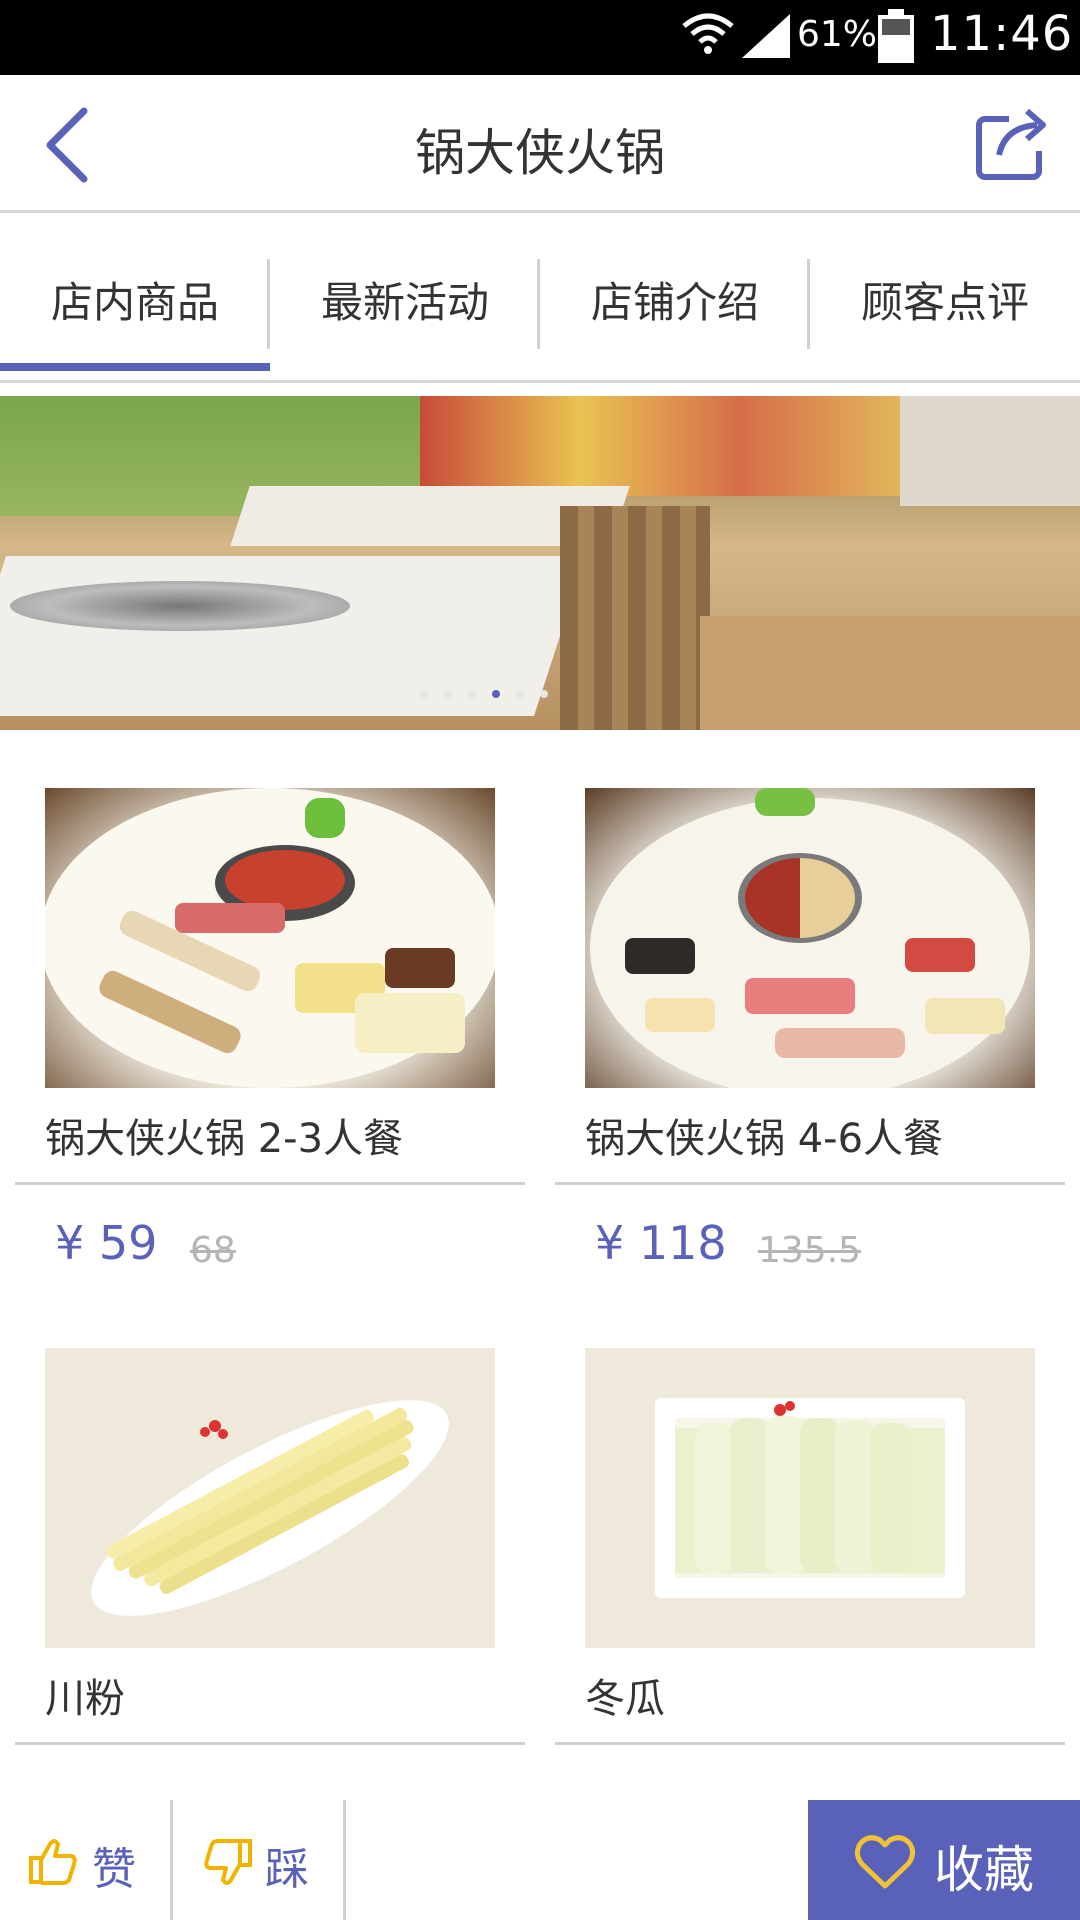 The width and height of the screenshot is (1080, 1920). Describe the element at coordinates (404, 302) in the screenshot. I see `tab-label: 最新活动` at that location.